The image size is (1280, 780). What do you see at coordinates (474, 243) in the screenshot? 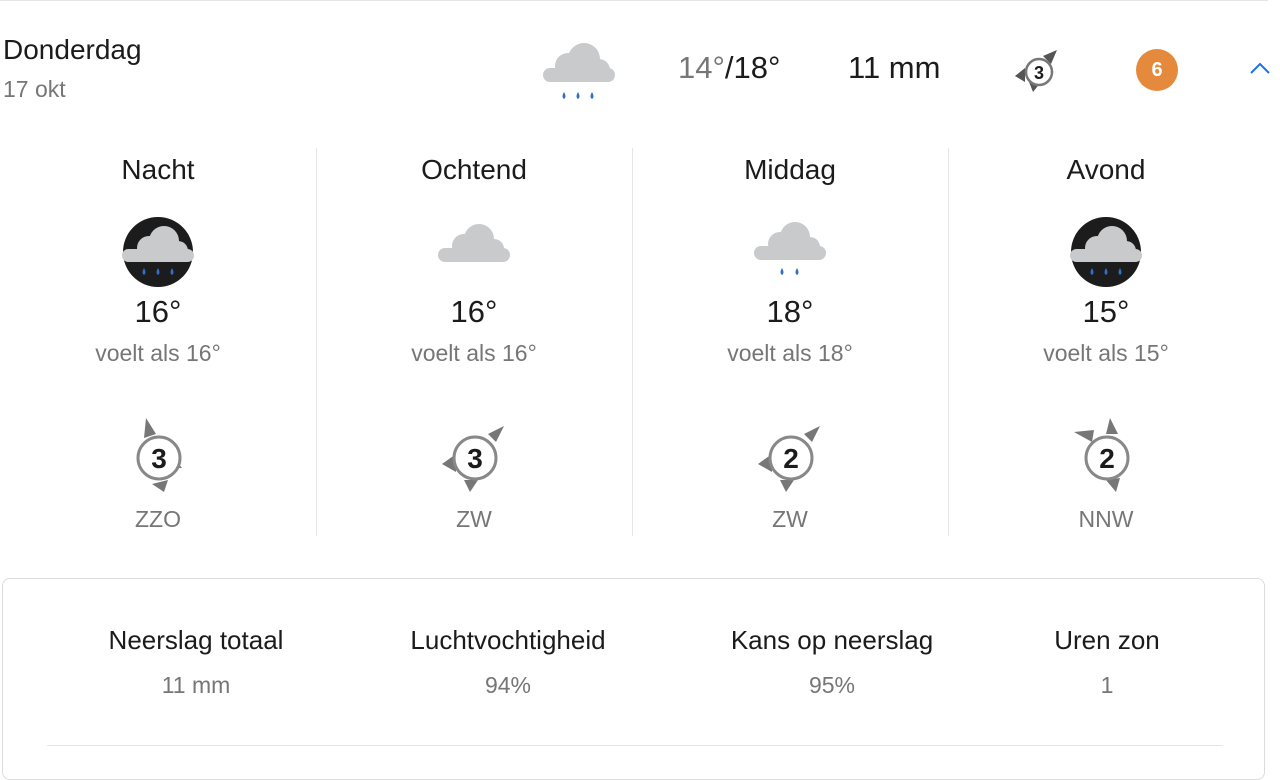
I see `cloud-icon` at bounding box center [474, 243].